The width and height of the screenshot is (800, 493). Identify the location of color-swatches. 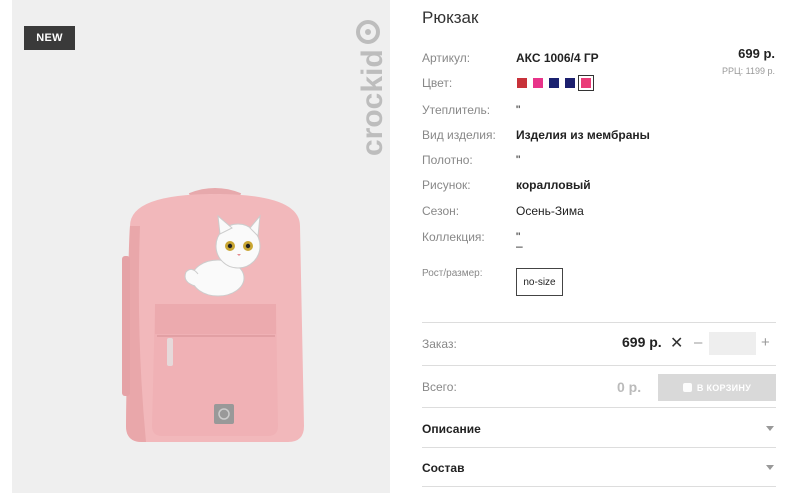
(555, 83).